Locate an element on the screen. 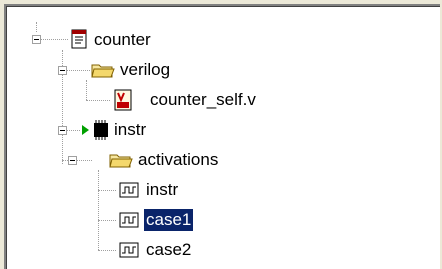  tree-item-activation-instr: instr is located at coordinates (162, 190).